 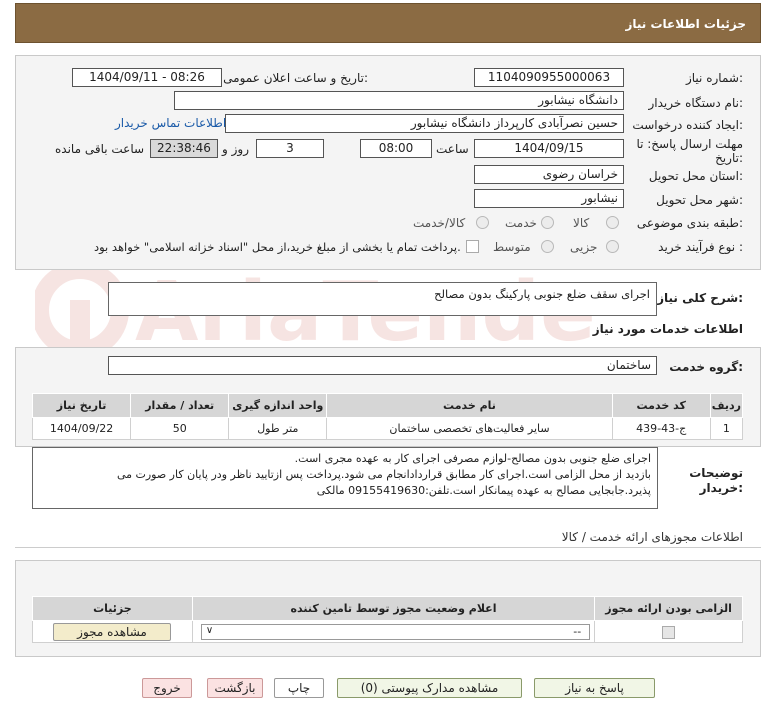 What do you see at coordinates (542, 294) in the screenshot?
I see `description-text: اجرای سقف ضلع جنوبی پارکینگ بدون مصالح` at bounding box center [542, 294].